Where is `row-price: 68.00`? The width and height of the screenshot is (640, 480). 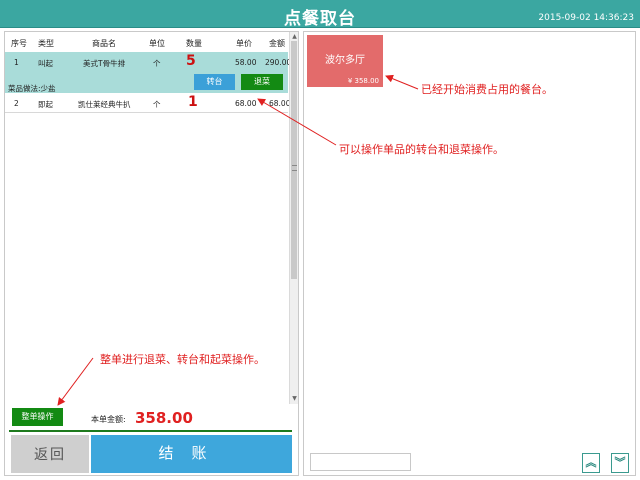
row-price: 68.00 is located at coordinates (246, 103).